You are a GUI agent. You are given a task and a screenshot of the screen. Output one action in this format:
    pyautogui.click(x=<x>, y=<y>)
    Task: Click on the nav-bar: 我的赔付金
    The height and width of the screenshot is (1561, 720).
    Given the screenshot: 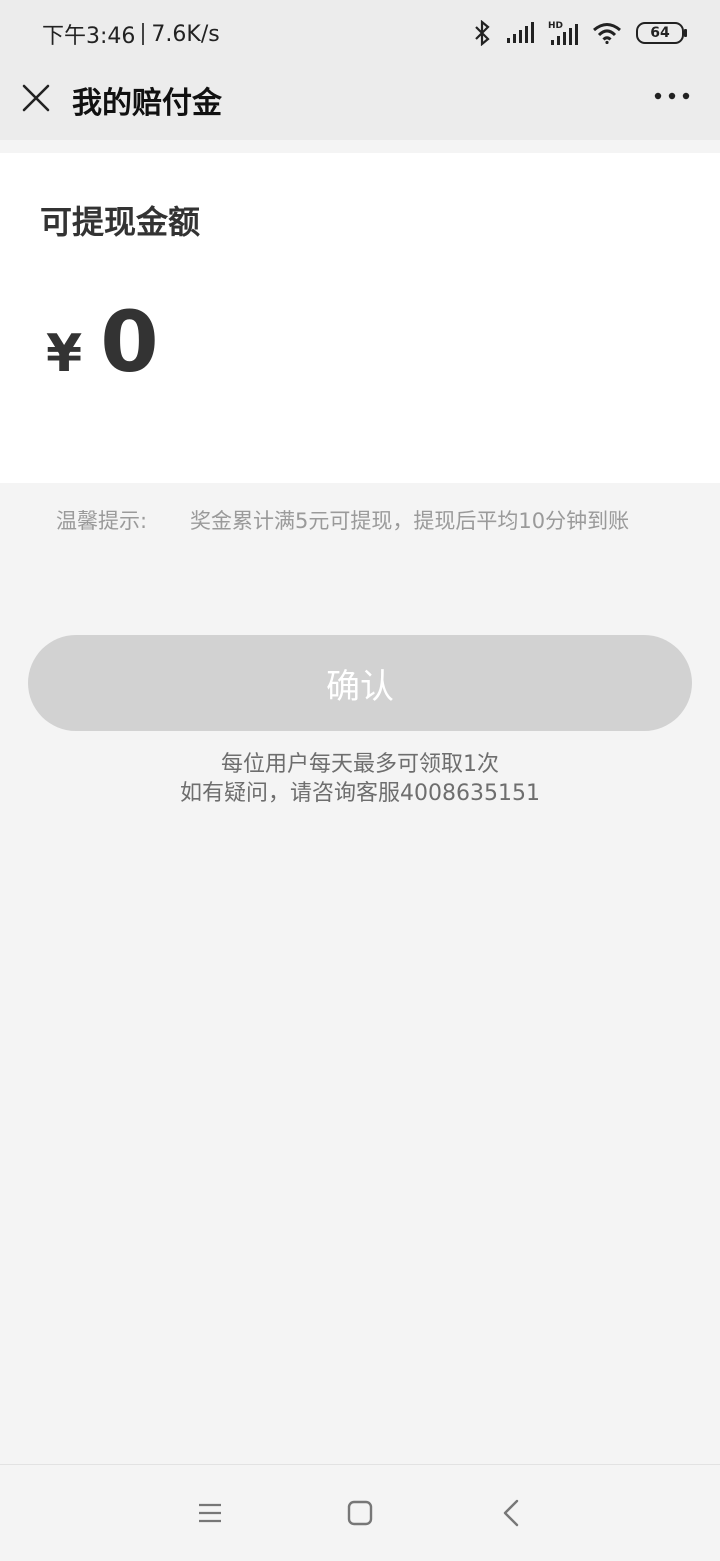 What is the action you would take?
    pyautogui.click(x=360, y=104)
    